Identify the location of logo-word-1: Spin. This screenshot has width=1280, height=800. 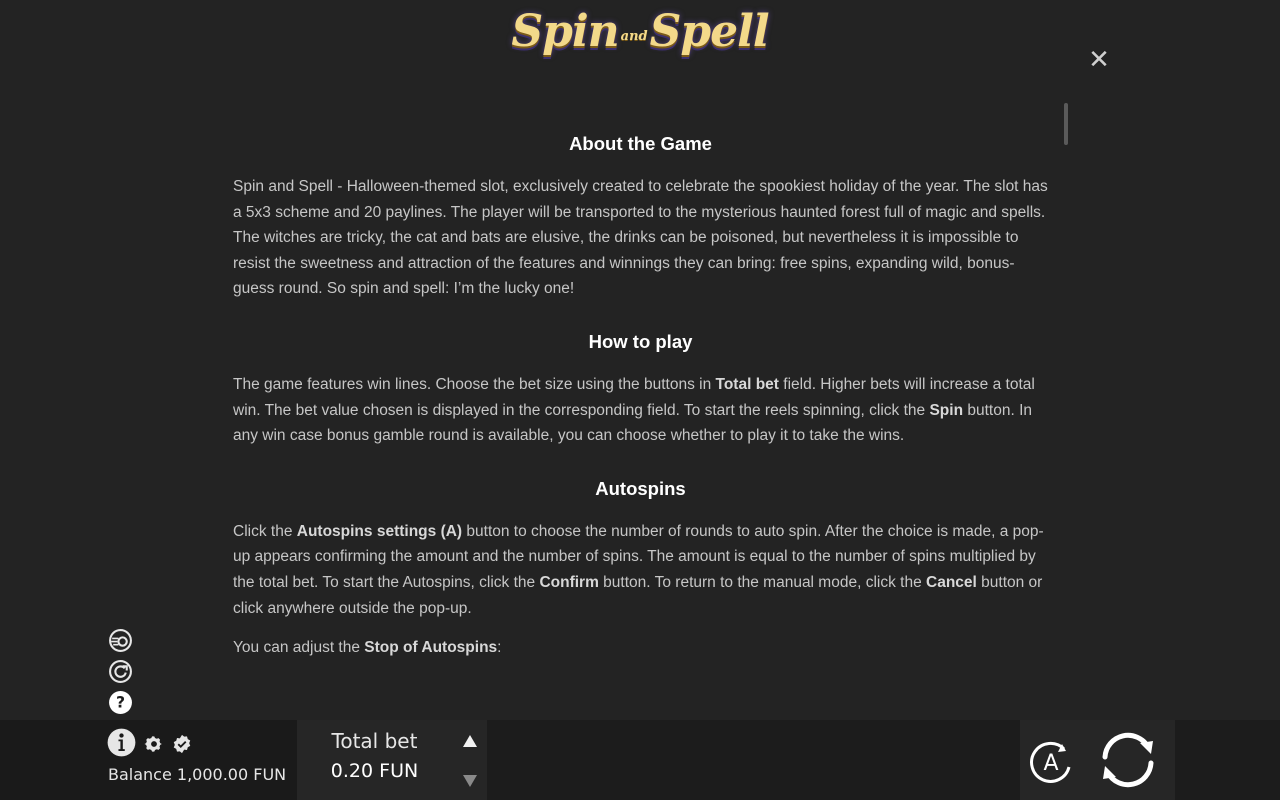
(565, 31).